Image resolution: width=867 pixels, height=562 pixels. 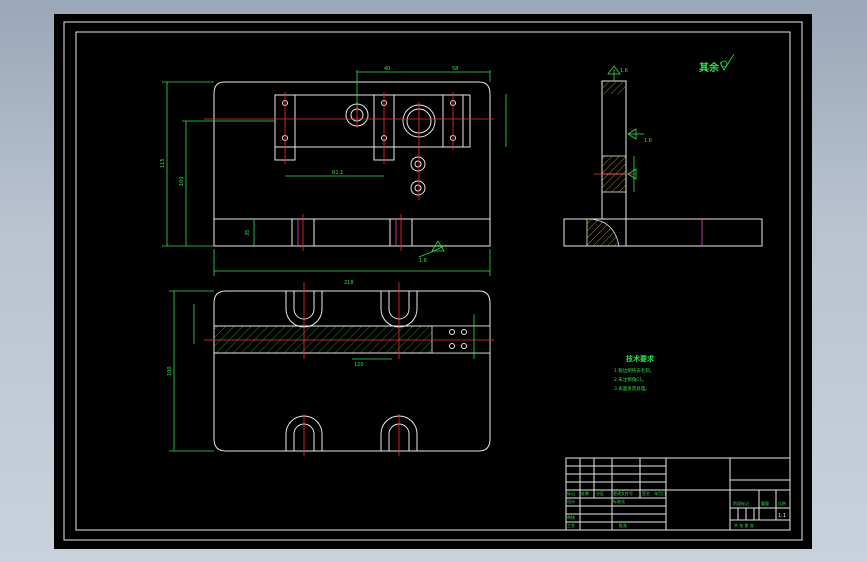 I want to click on tb-change-doc: 更改文件号, so click(x=623, y=493).